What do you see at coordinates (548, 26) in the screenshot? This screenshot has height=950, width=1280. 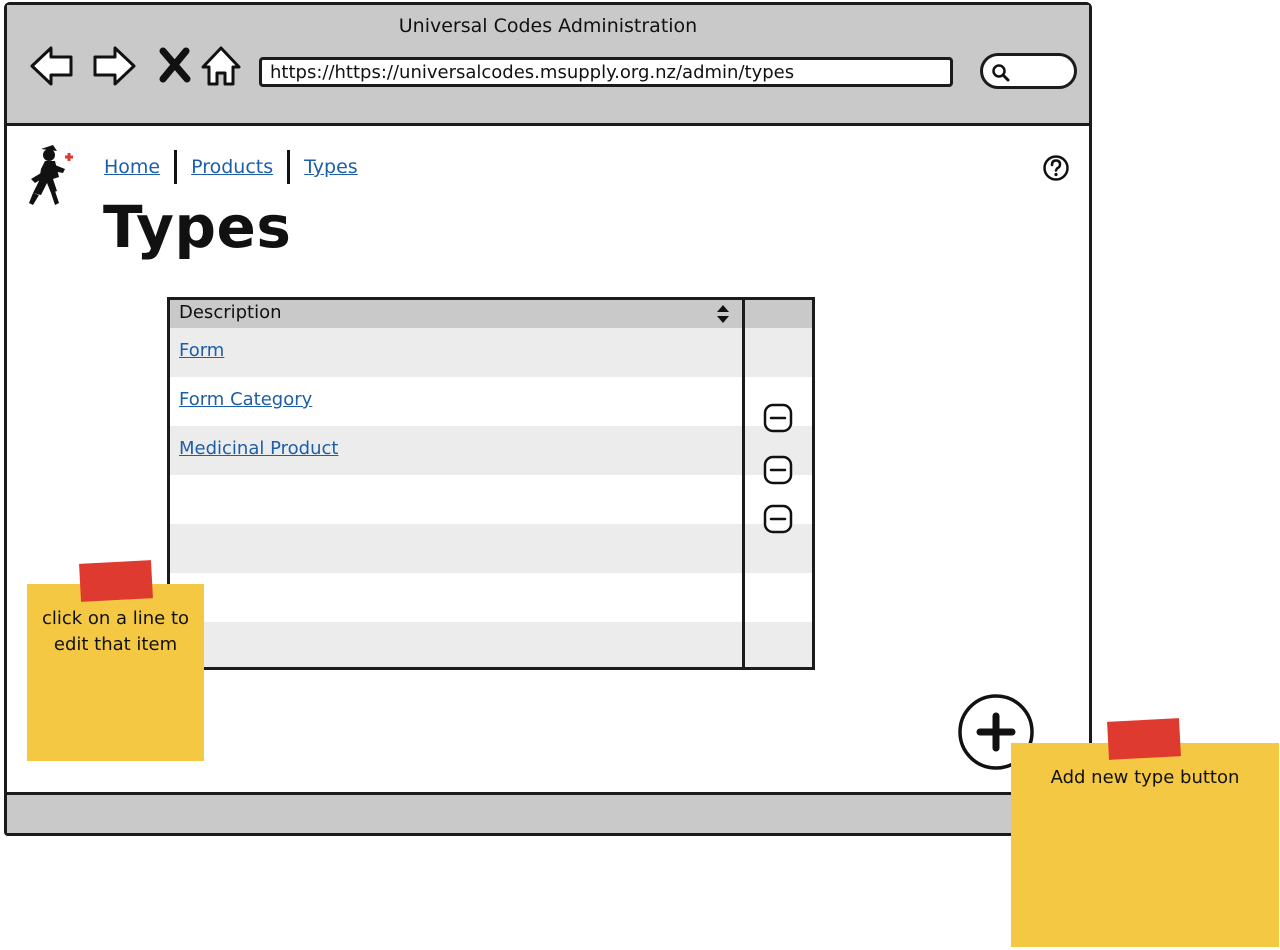 I see `window-title: Universal Codes Administration` at bounding box center [548, 26].